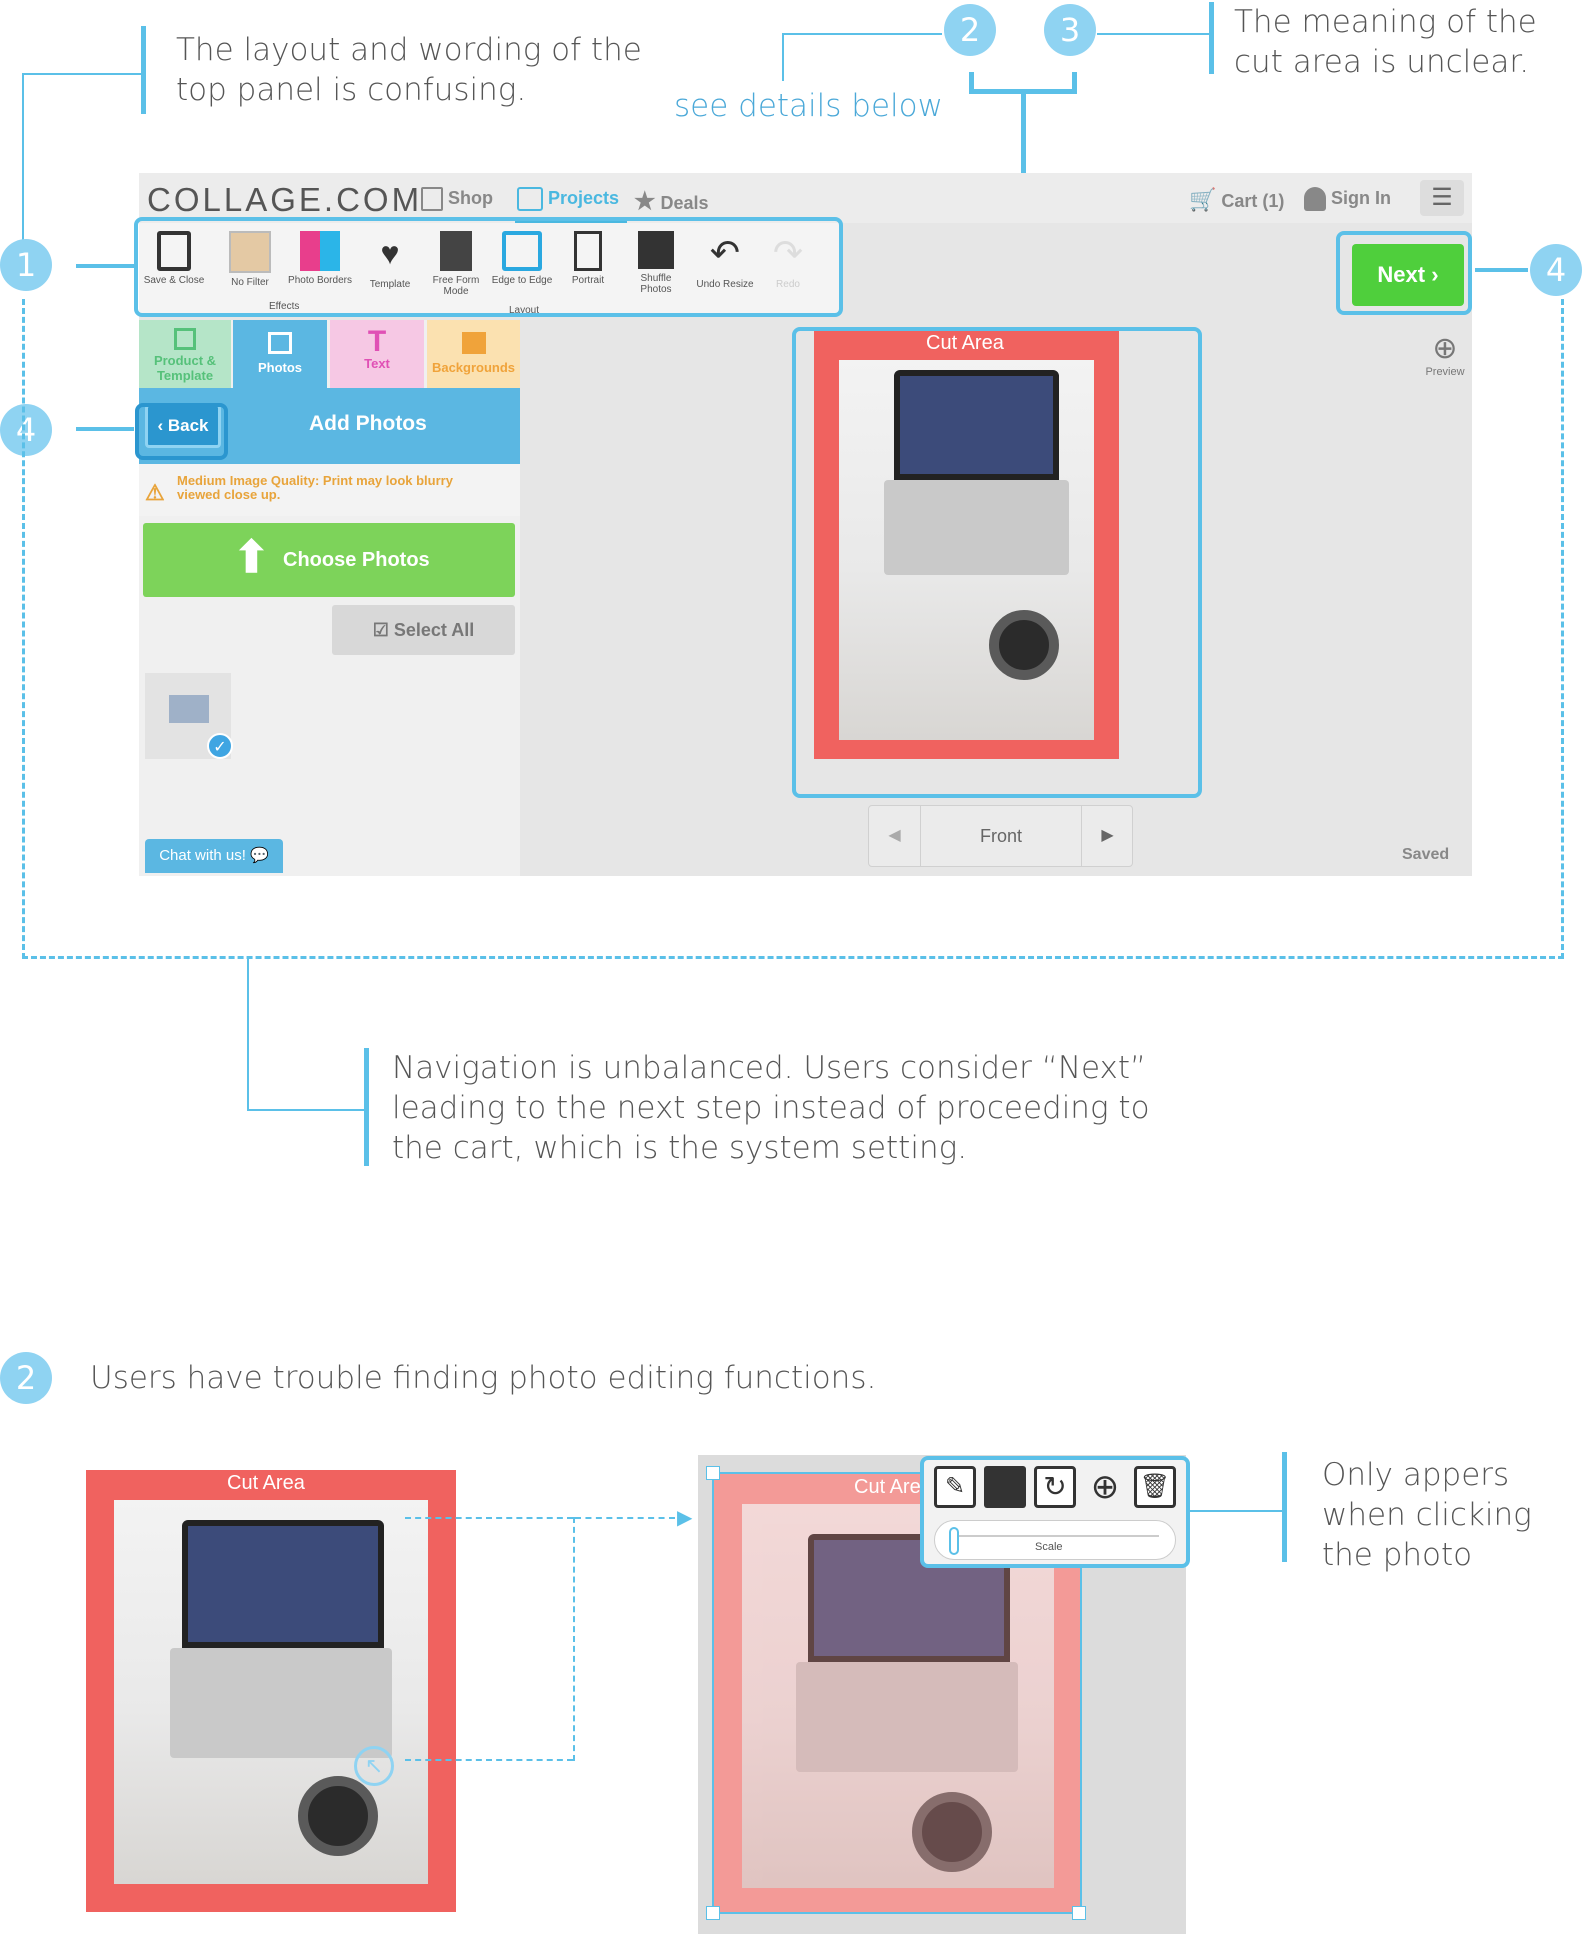  What do you see at coordinates (189, 709) in the screenshot?
I see `thumb-laptop` at bounding box center [189, 709].